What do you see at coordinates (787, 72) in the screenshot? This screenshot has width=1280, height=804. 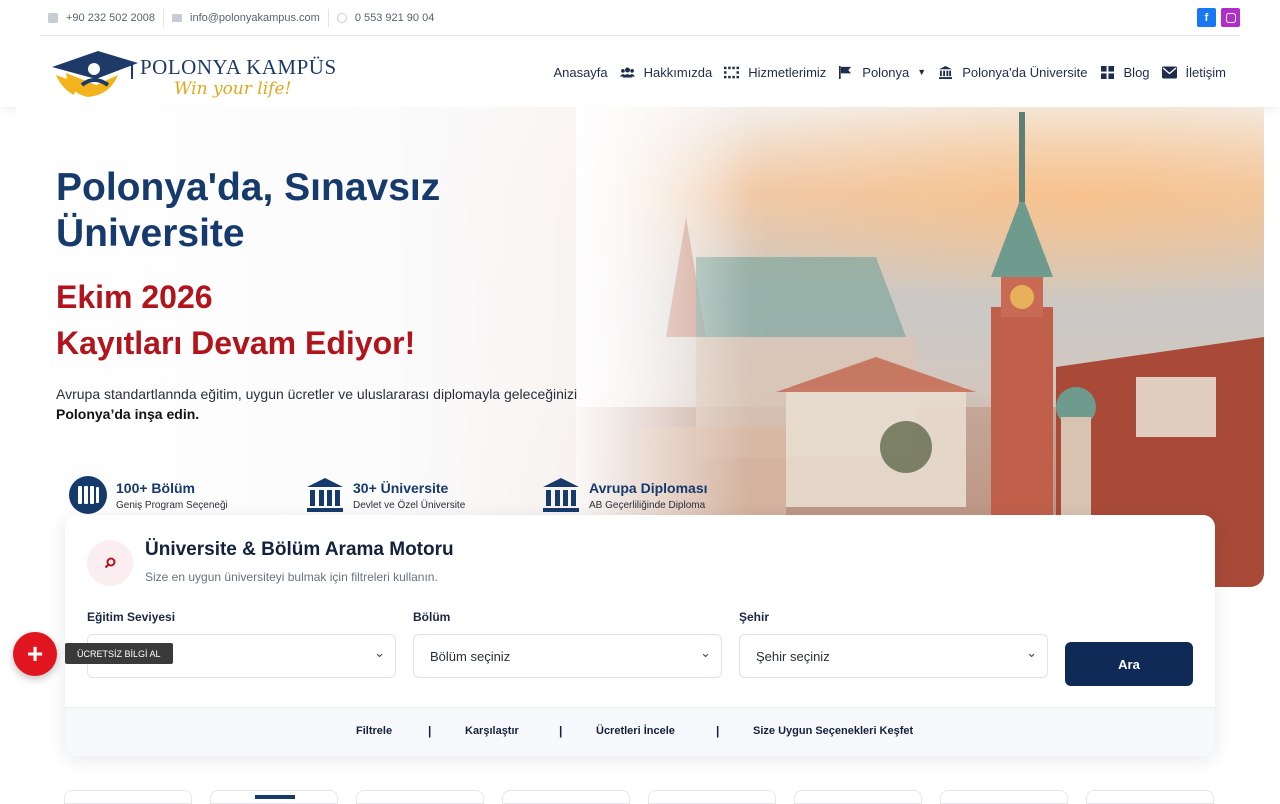 I see `nav-item-label: Hizmetlerimiz` at bounding box center [787, 72].